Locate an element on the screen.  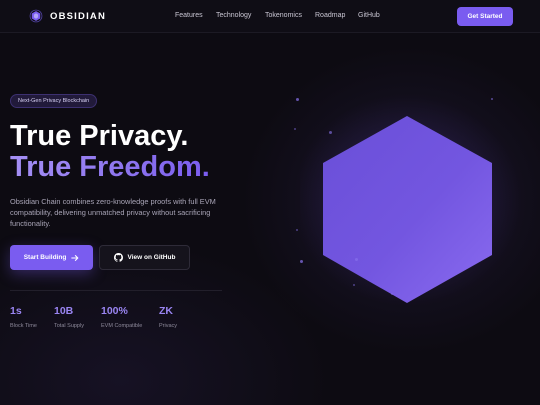
stat-label: Block Time is located at coordinates (23, 326).